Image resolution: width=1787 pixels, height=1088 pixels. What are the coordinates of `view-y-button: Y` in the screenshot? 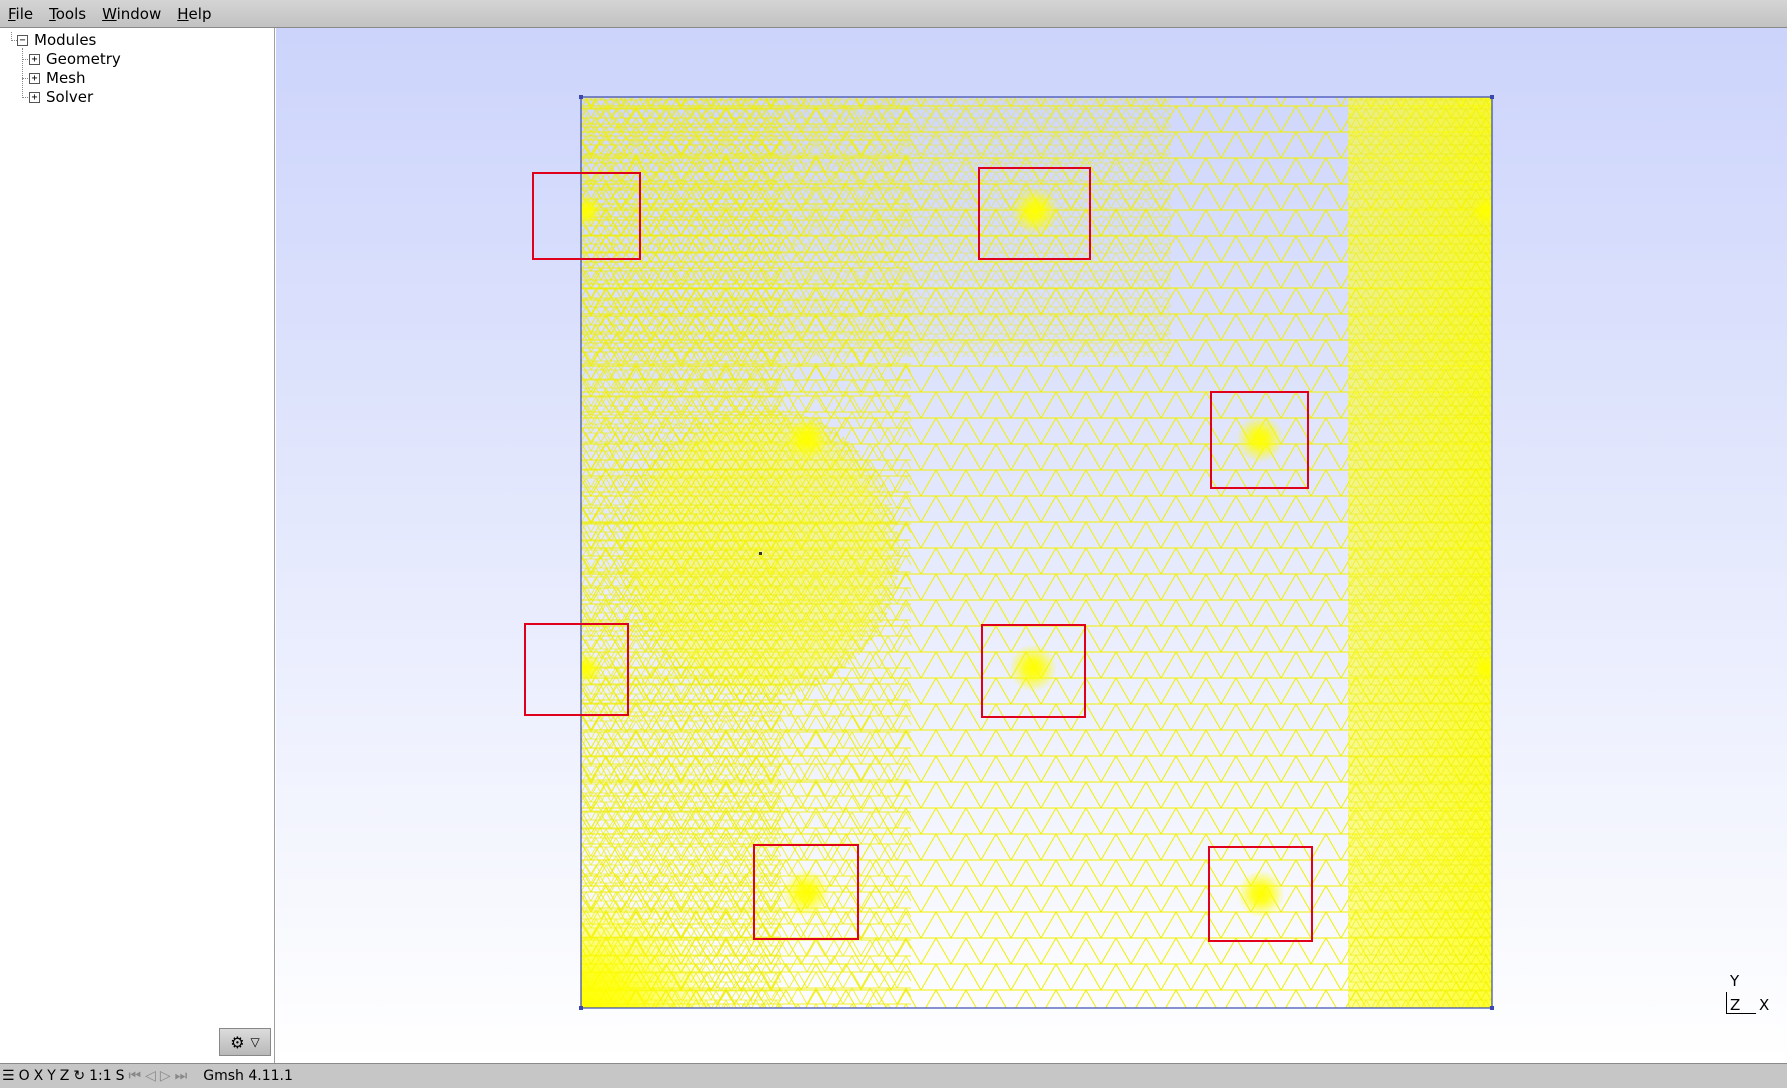 It's located at (51, 1076).